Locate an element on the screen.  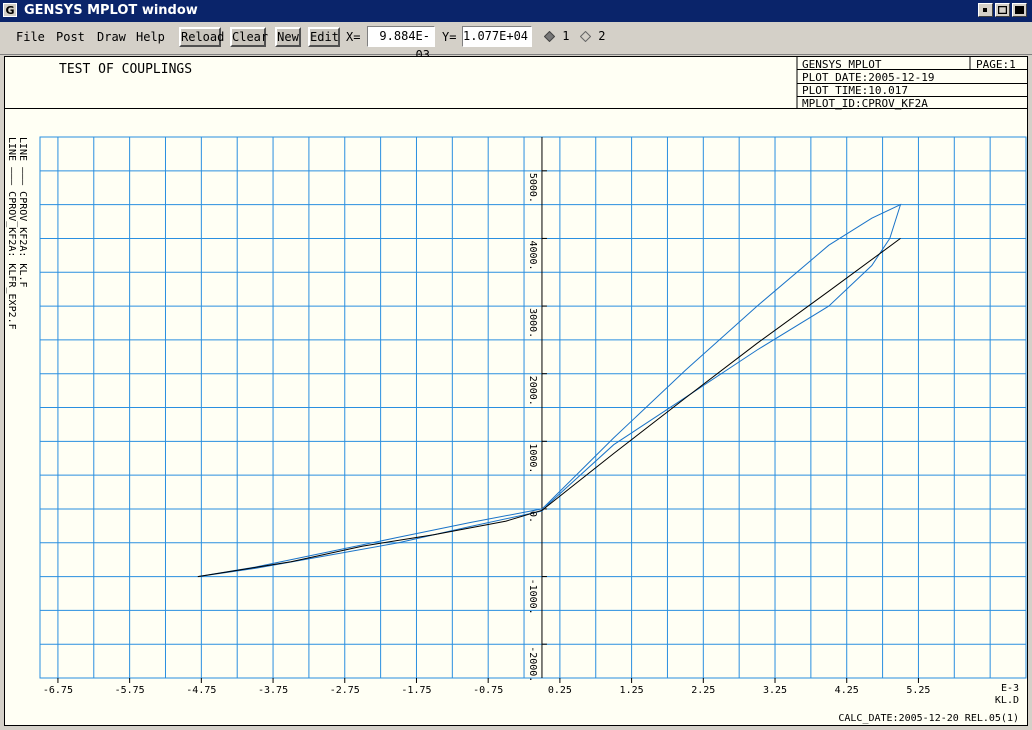
x-tick-label: -1.75 is located at coordinates (416, 690).